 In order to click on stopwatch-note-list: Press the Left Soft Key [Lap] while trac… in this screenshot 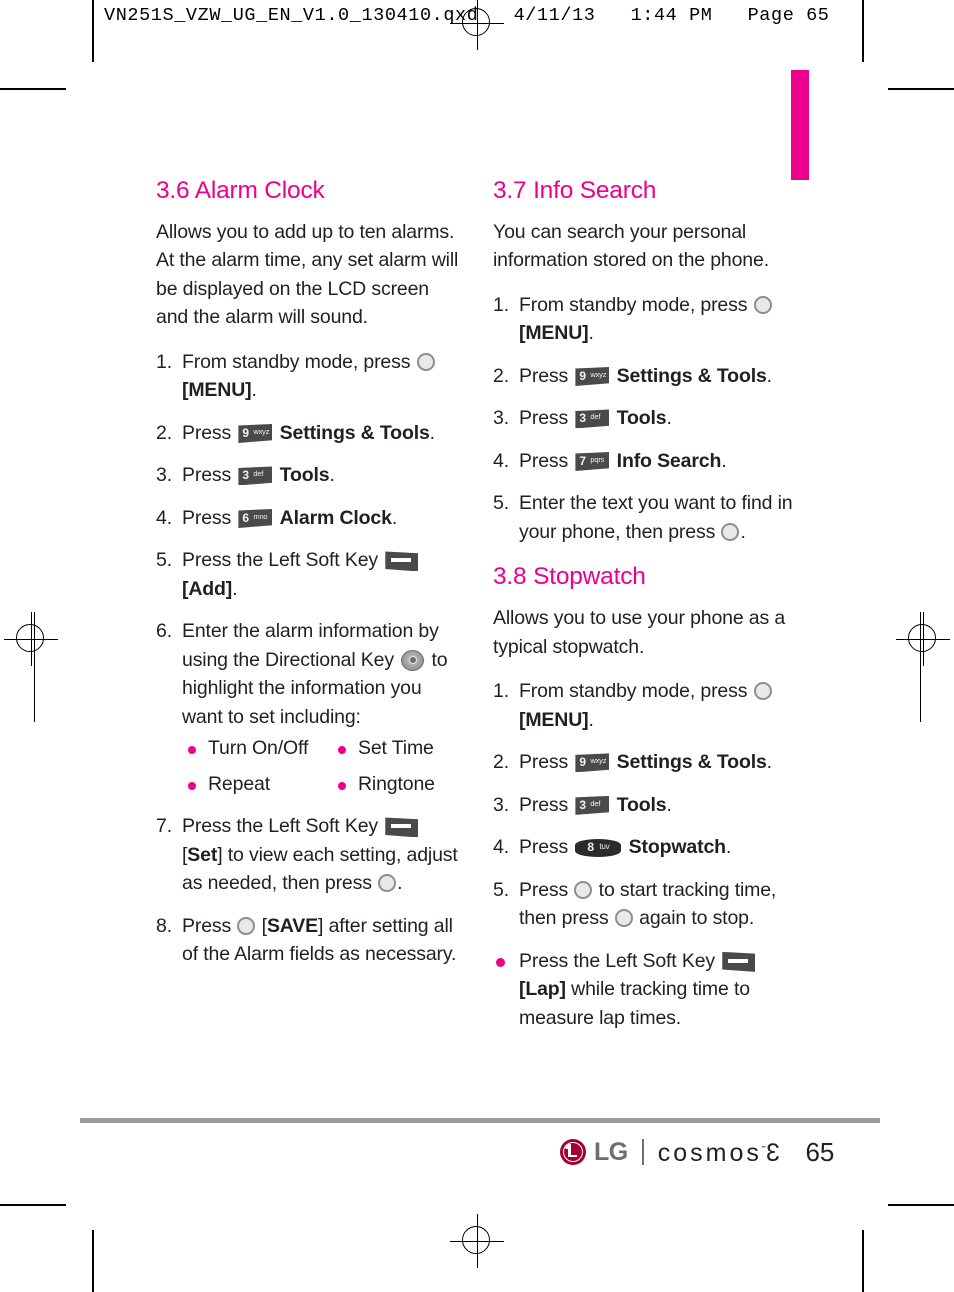, I will do `click(647, 990)`.